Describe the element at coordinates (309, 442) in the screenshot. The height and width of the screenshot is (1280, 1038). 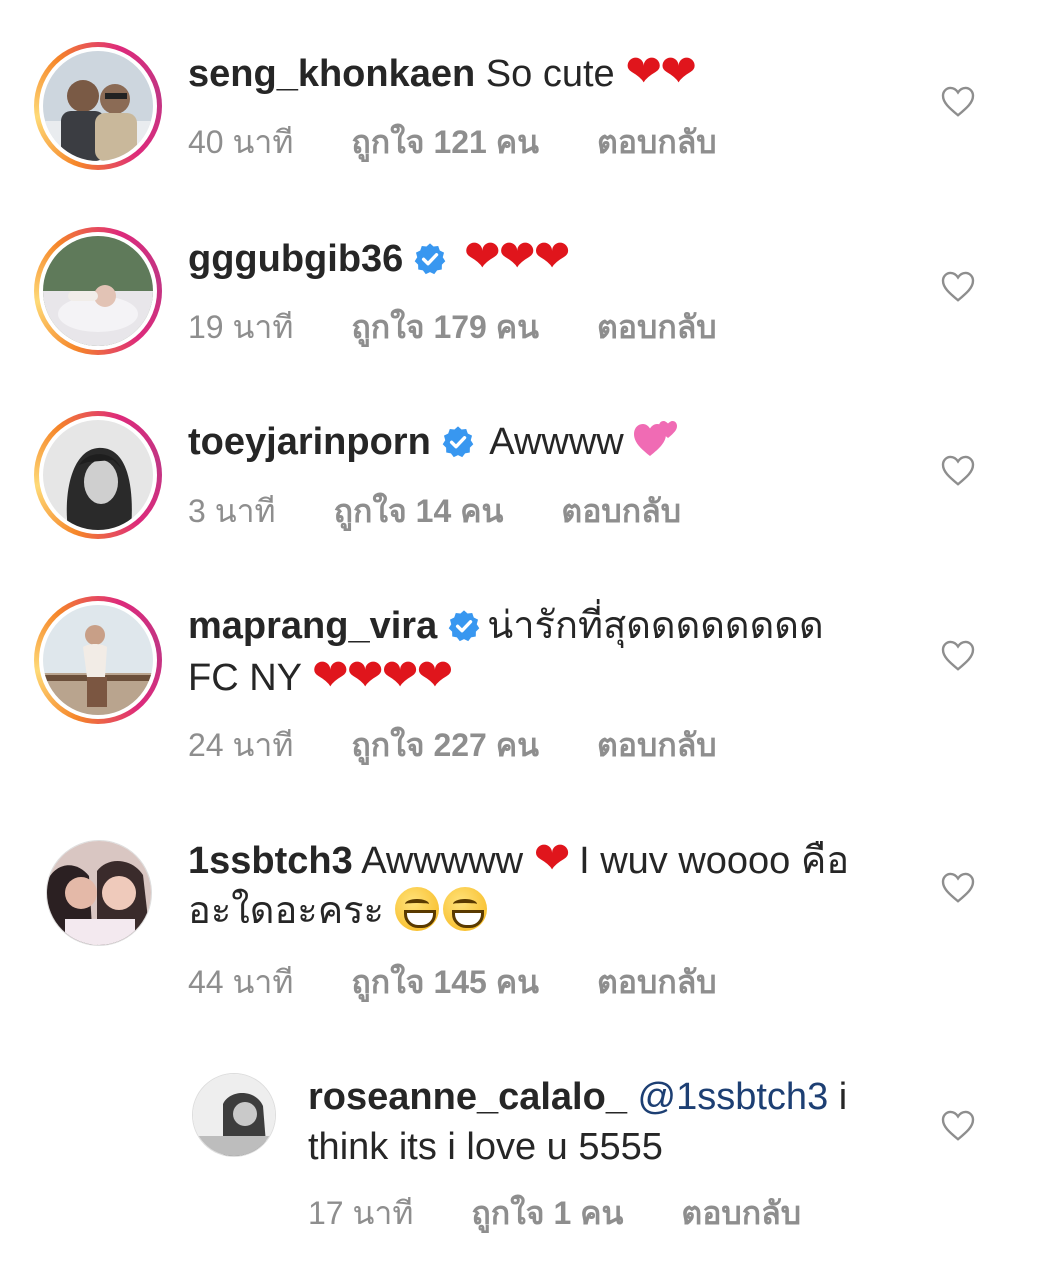
I see `comment-username: toeyjarinporn` at that location.